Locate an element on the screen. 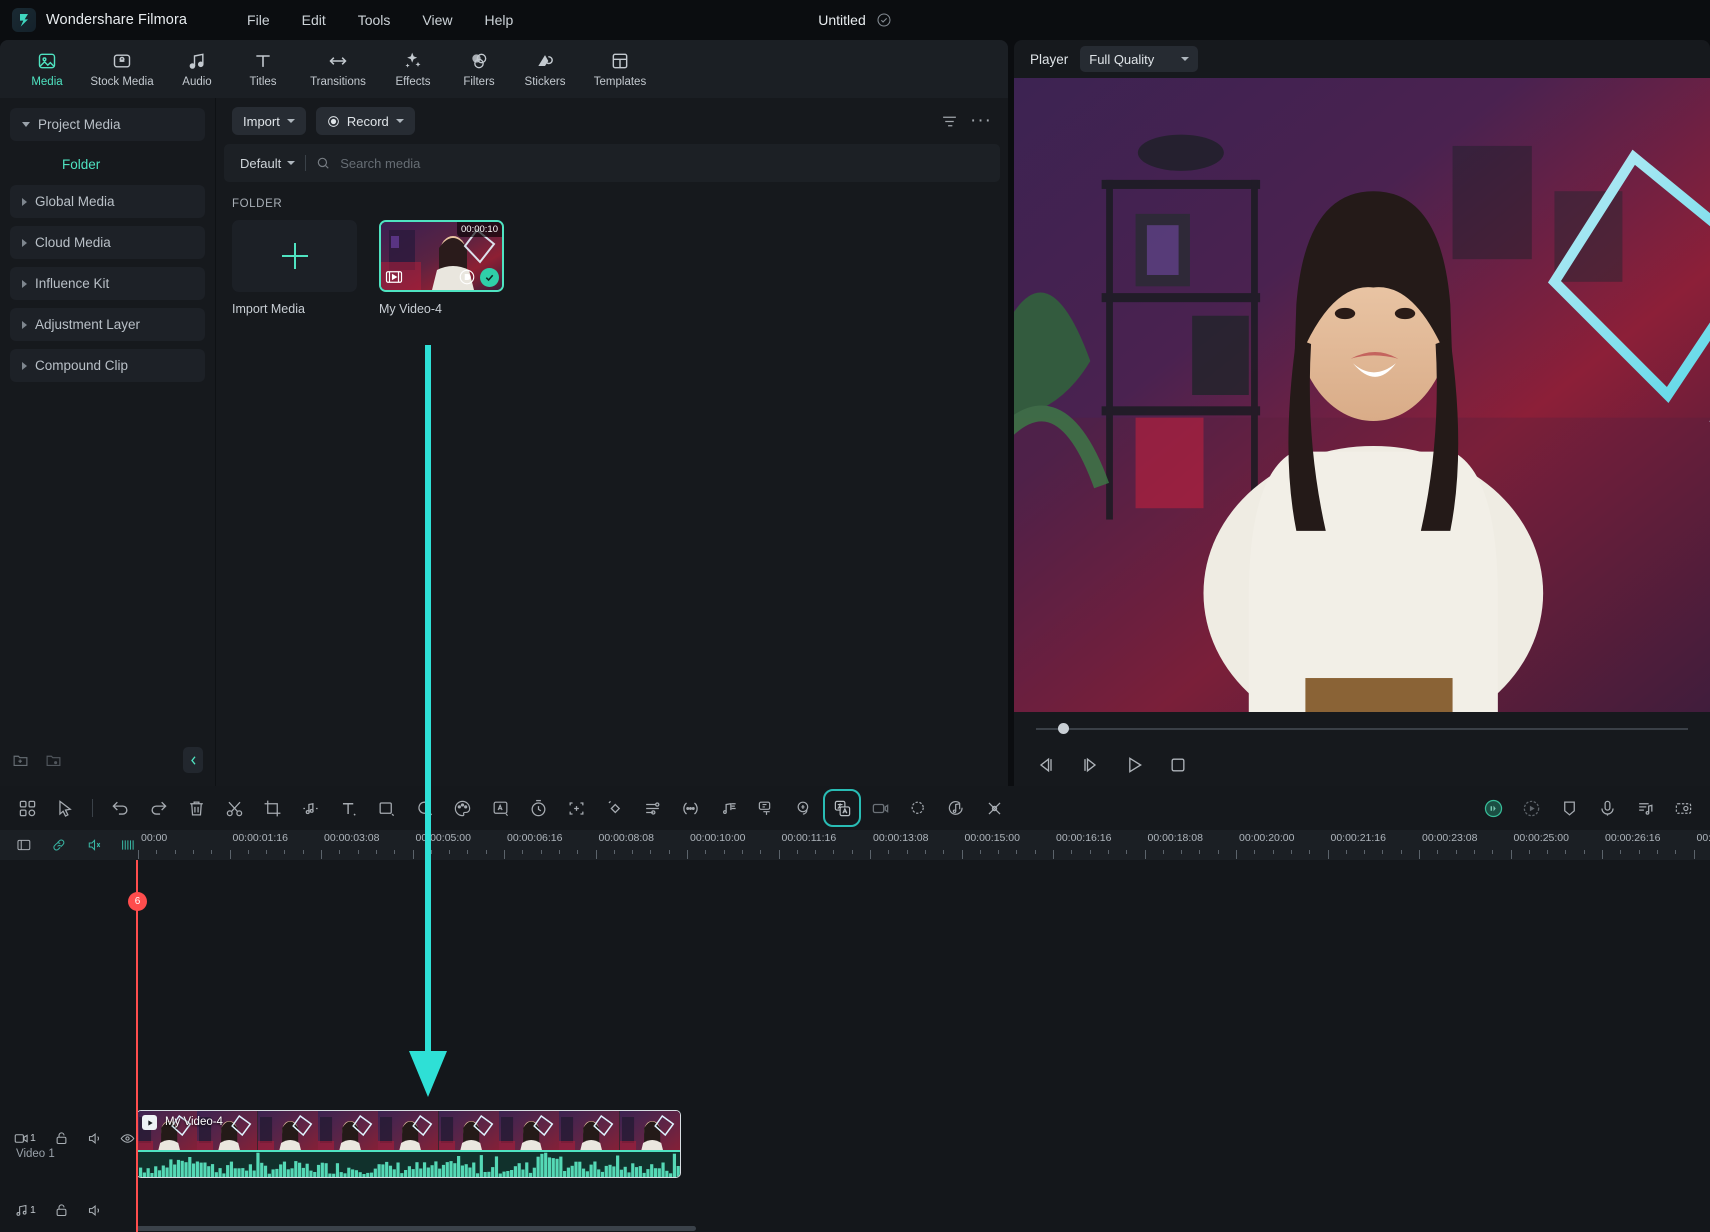  tab-audio: Audio is located at coordinates (197, 69).